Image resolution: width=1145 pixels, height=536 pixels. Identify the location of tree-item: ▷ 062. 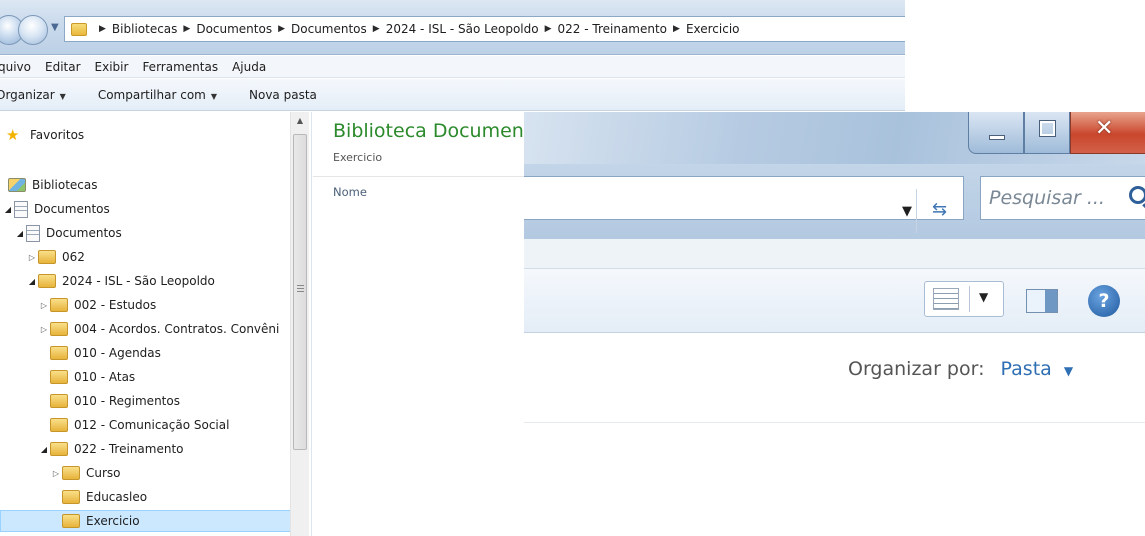
(55, 257).